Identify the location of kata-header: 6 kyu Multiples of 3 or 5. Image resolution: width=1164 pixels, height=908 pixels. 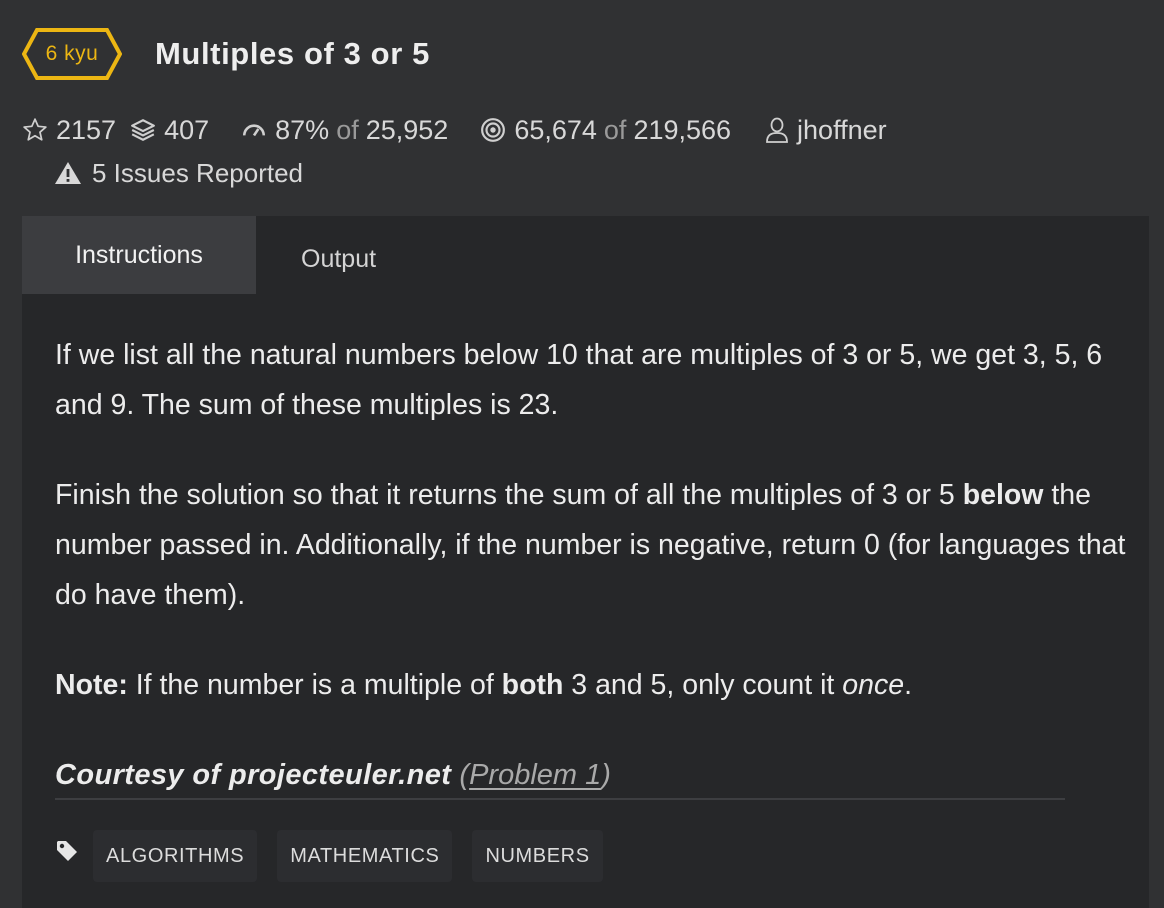
(226, 54).